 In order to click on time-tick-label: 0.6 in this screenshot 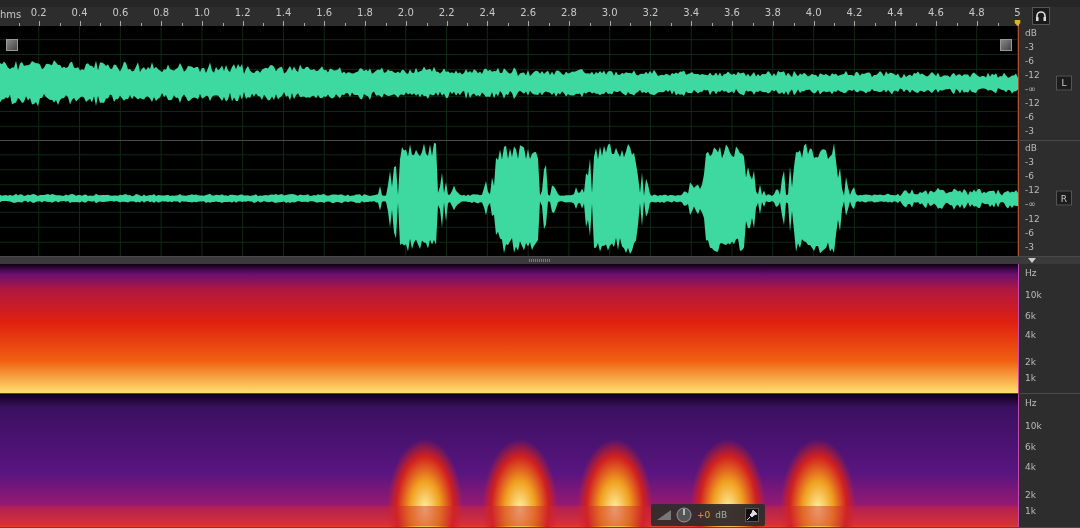, I will do `click(120, 13)`.